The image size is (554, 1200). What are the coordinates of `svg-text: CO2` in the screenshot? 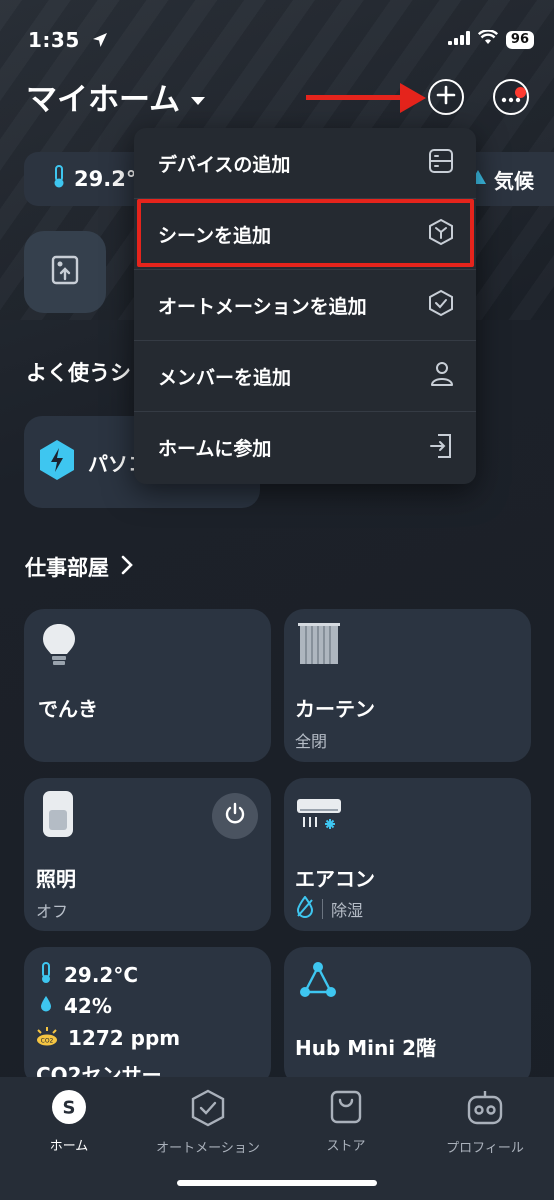 It's located at (47, 1041).